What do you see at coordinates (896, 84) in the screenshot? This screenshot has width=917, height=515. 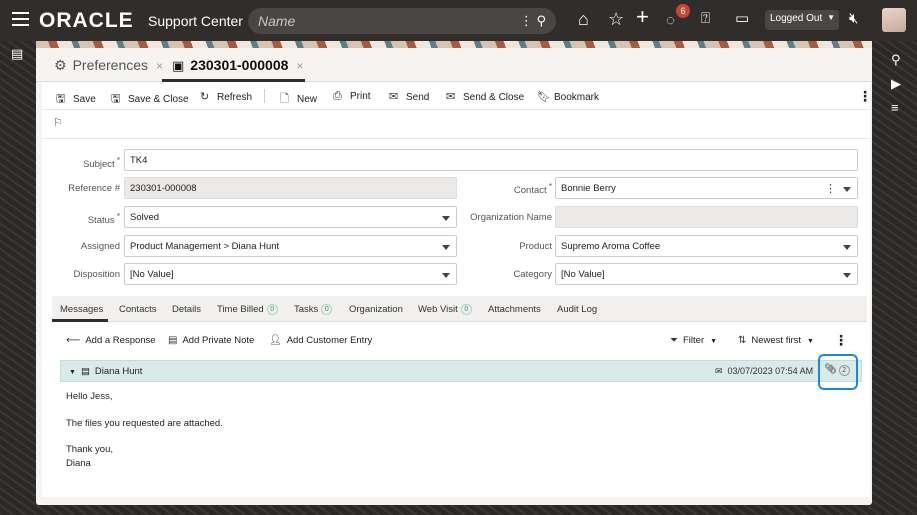 I see `side-video-icon: ▶` at bounding box center [896, 84].